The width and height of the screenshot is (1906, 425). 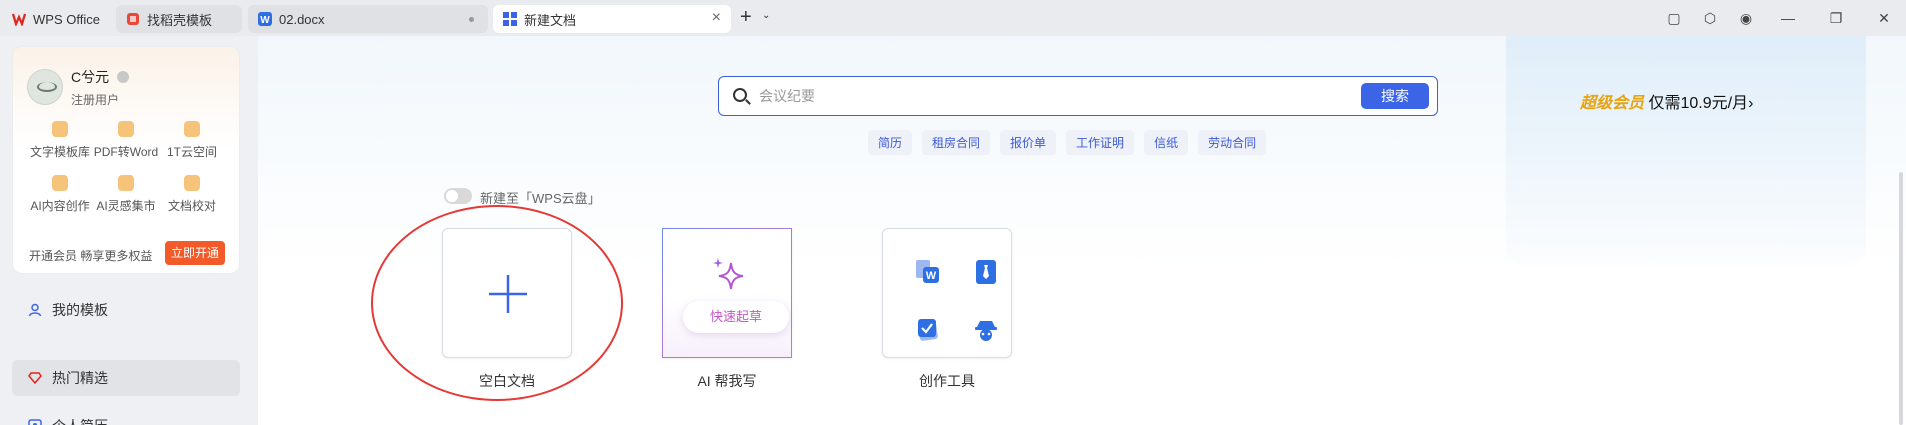 What do you see at coordinates (35, 310) in the screenshot?
I see `user-icon` at bounding box center [35, 310].